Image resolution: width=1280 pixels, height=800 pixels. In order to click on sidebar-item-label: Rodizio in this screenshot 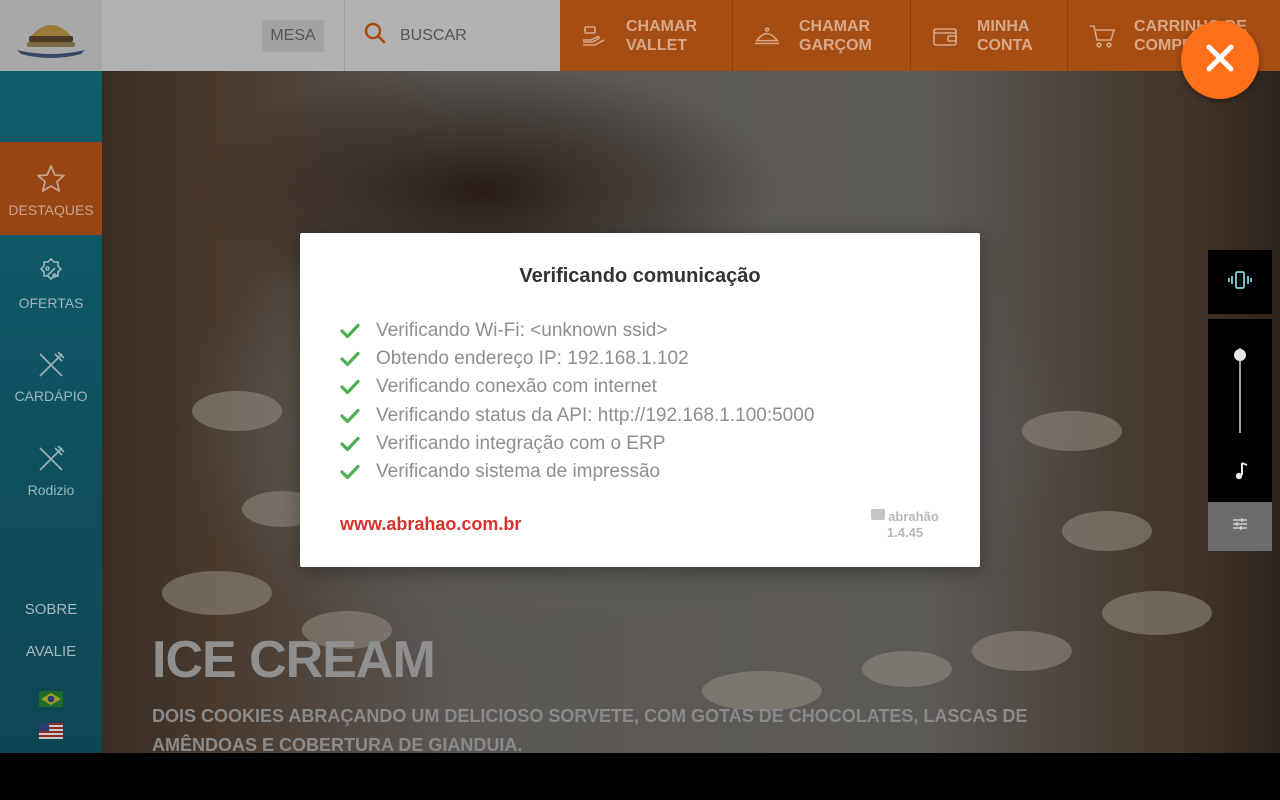, I will do `click(51, 490)`.